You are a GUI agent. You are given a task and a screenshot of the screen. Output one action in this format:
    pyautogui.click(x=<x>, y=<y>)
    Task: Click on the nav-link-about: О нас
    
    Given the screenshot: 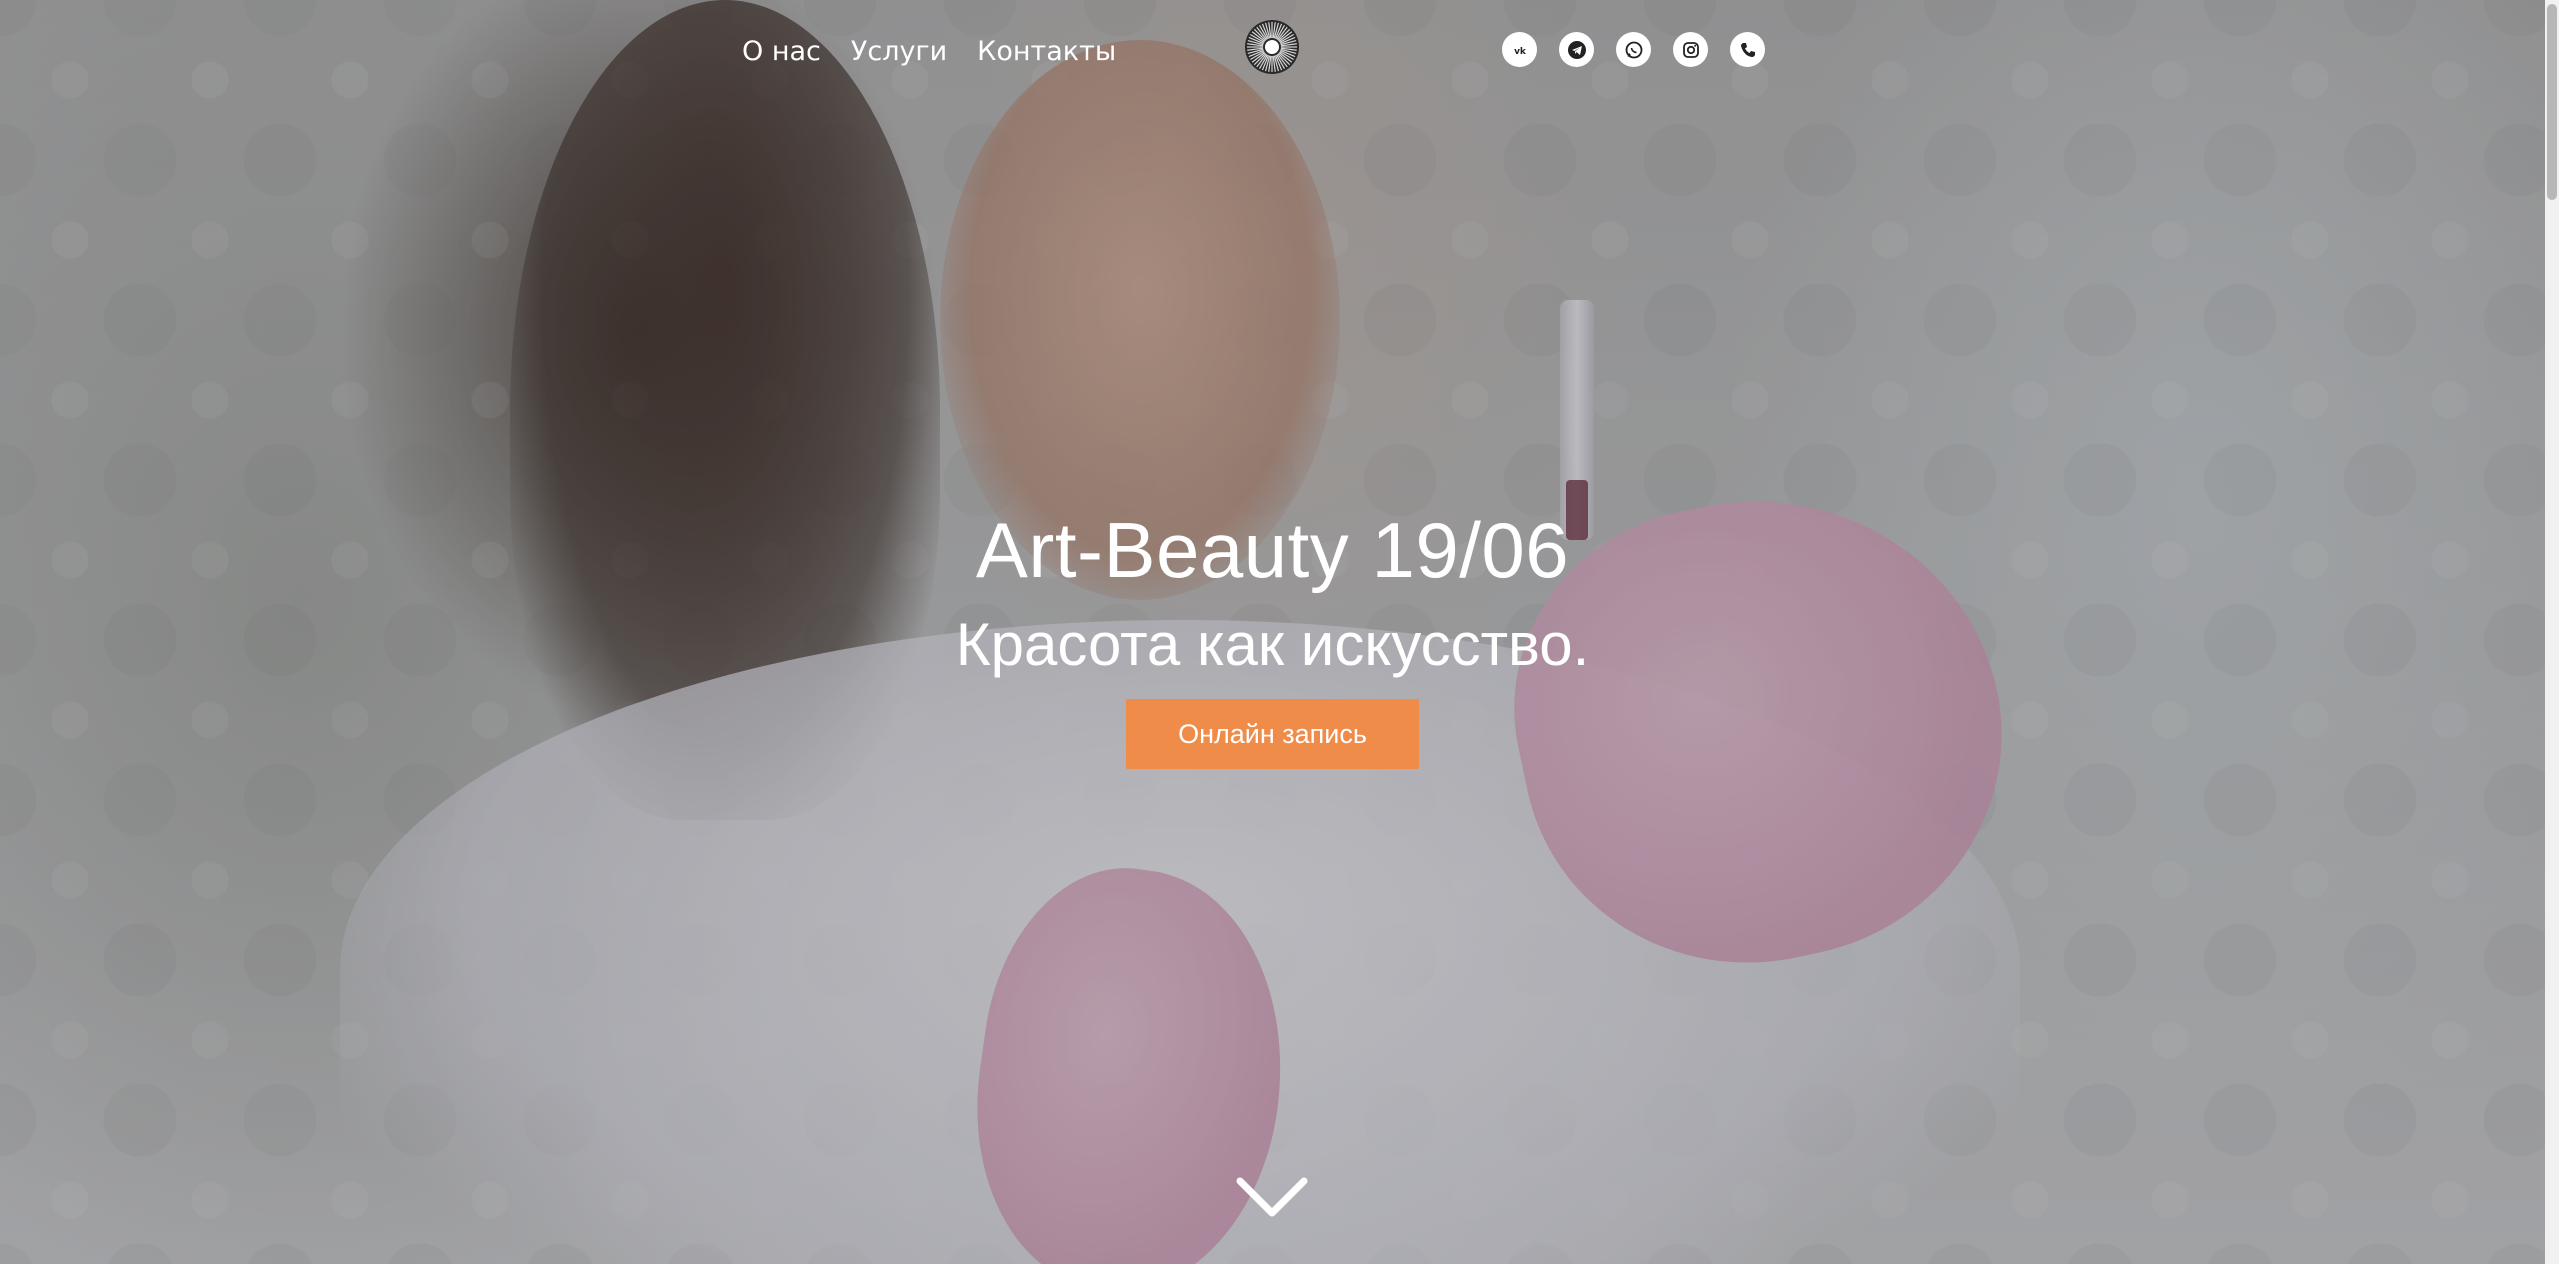 What is the action you would take?
    pyautogui.click(x=781, y=51)
    